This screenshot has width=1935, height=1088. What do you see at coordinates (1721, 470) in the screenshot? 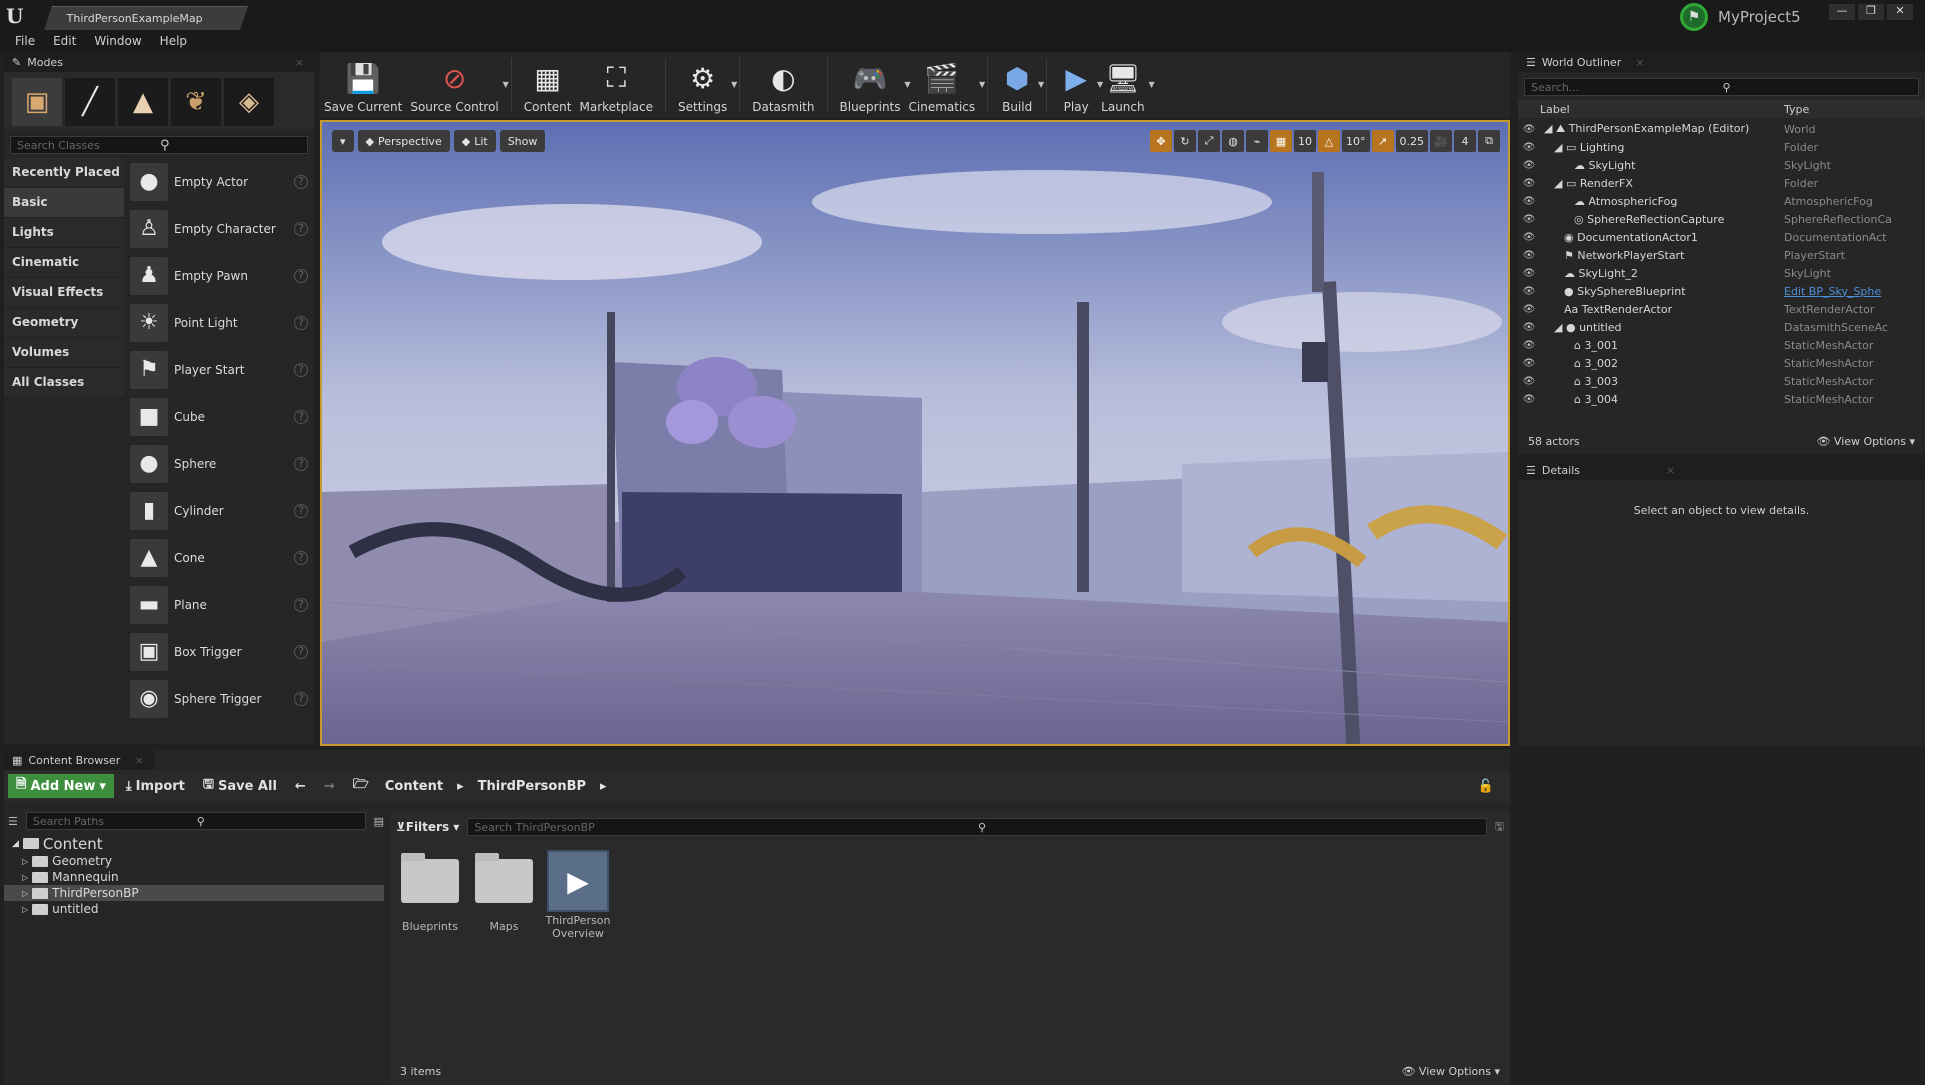
I see `details-tab: ☰ Details ×` at bounding box center [1721, 470].